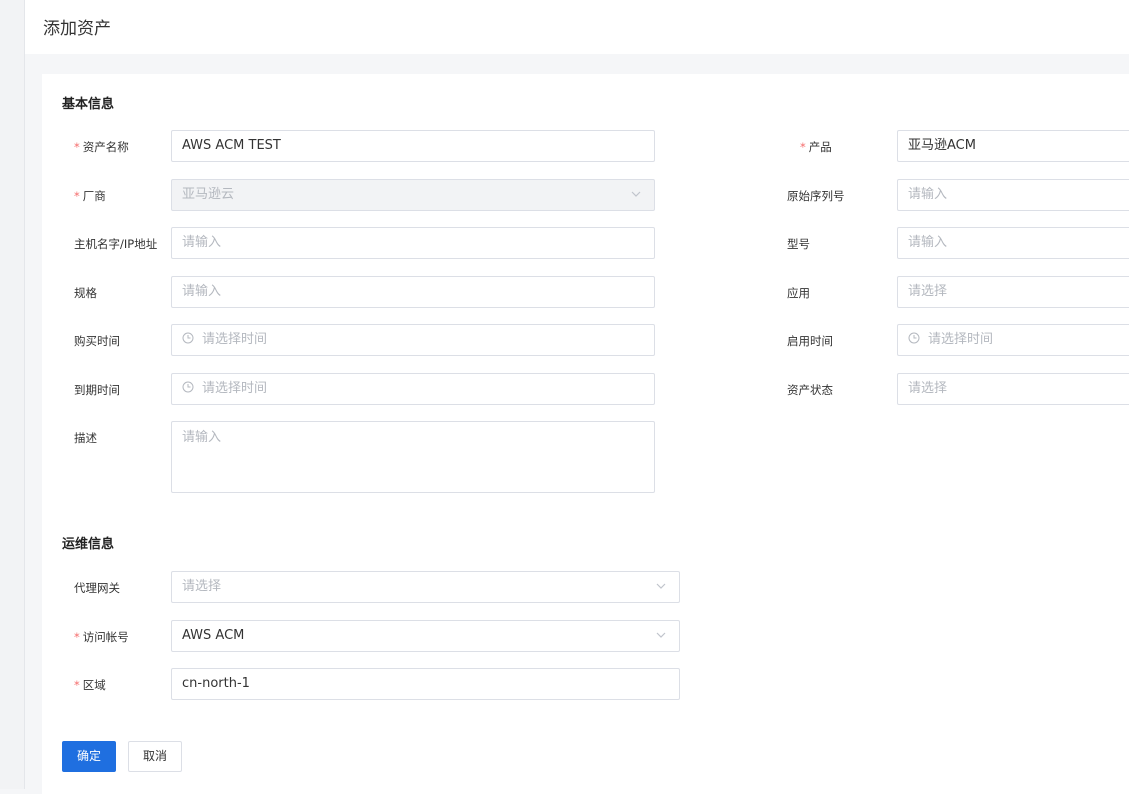  What do you see at coordinates (88, 104) in the screenshot?
I see `section-title-basic: 基本信息` at bounding box center [88, 104].